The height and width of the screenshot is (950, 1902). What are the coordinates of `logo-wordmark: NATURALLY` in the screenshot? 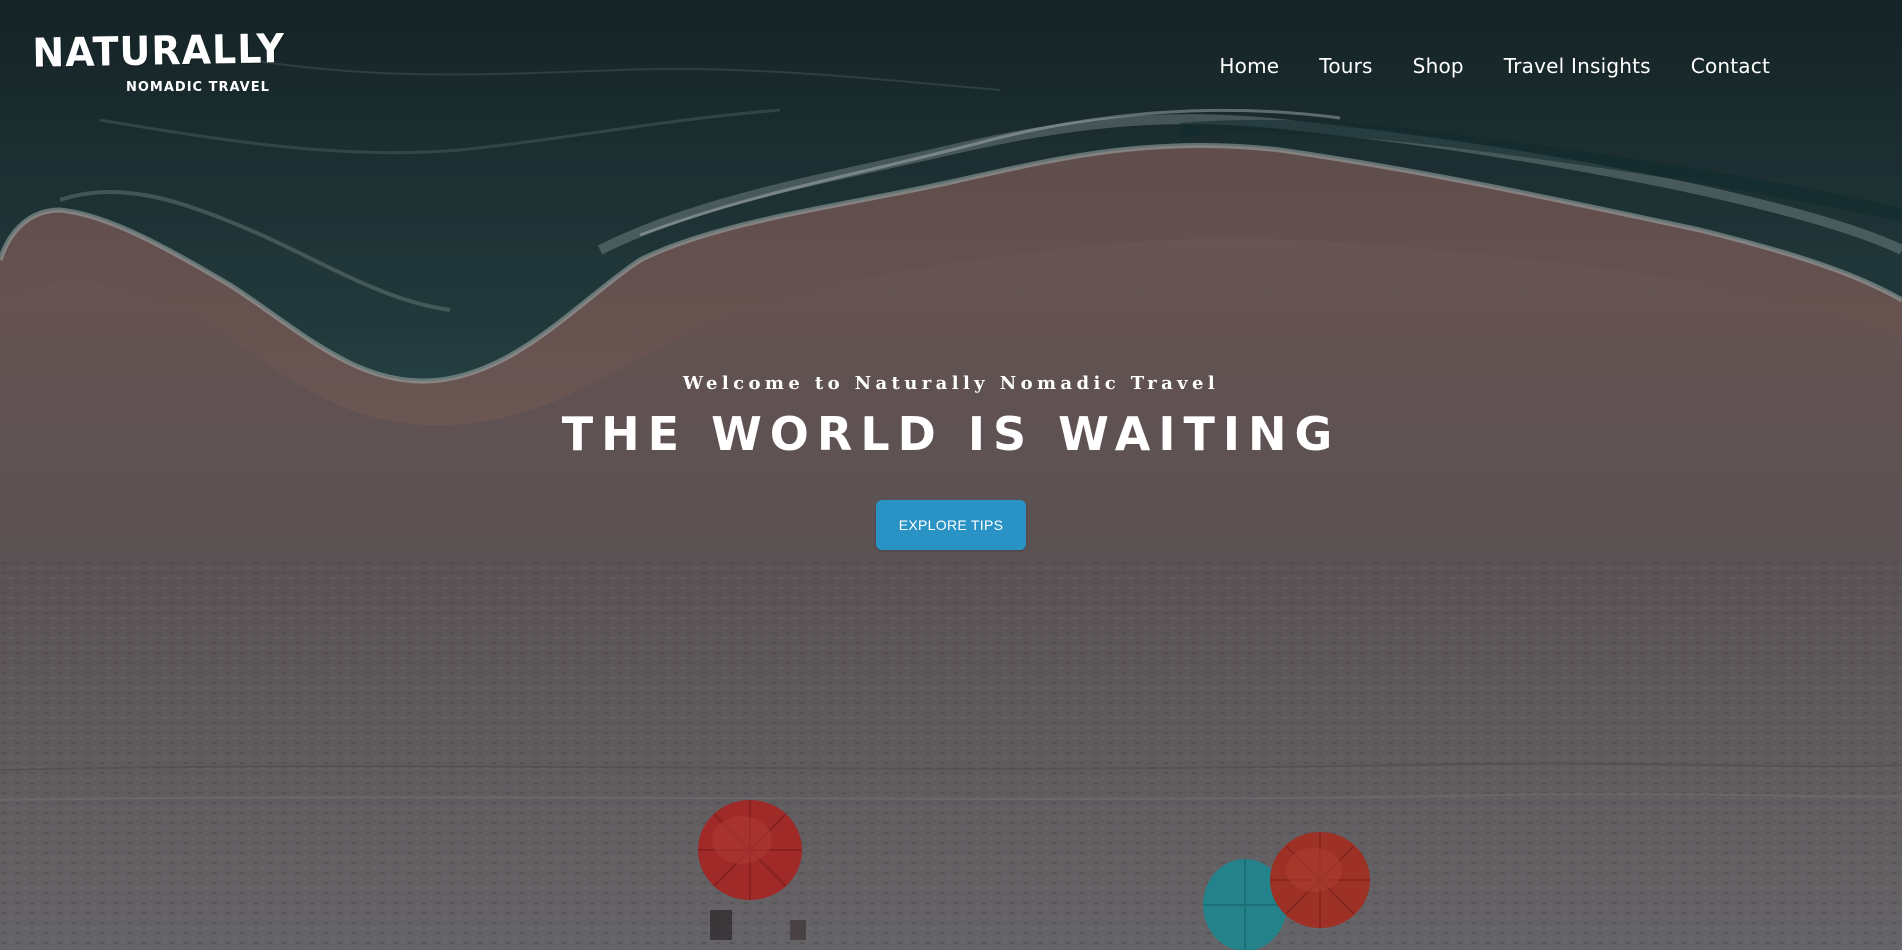 It's located at (159, 51).